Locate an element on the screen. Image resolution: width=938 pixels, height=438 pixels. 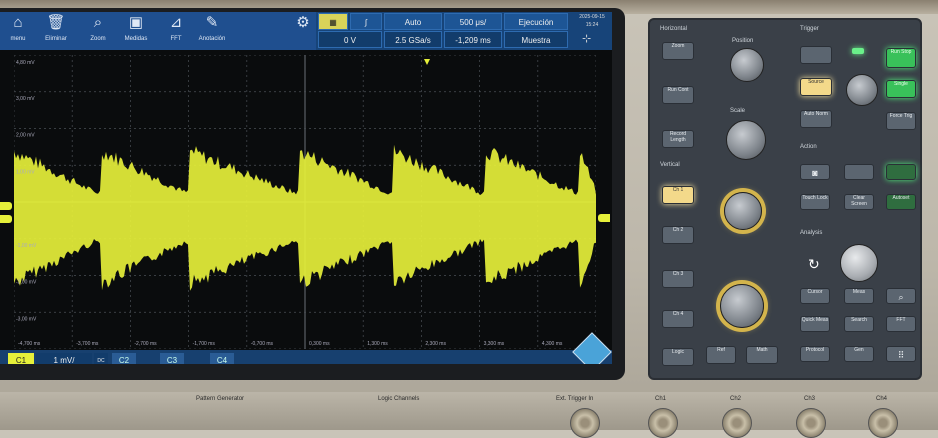
single-key: Single is located at coordinates (901, 89).